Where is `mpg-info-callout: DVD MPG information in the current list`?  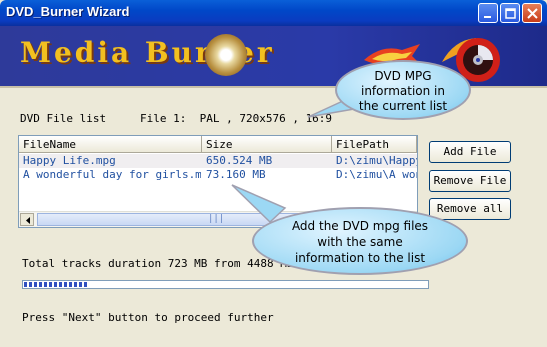
mpg-info-callout: DVD MPG information in the current list is located at coordinates (403, 90).